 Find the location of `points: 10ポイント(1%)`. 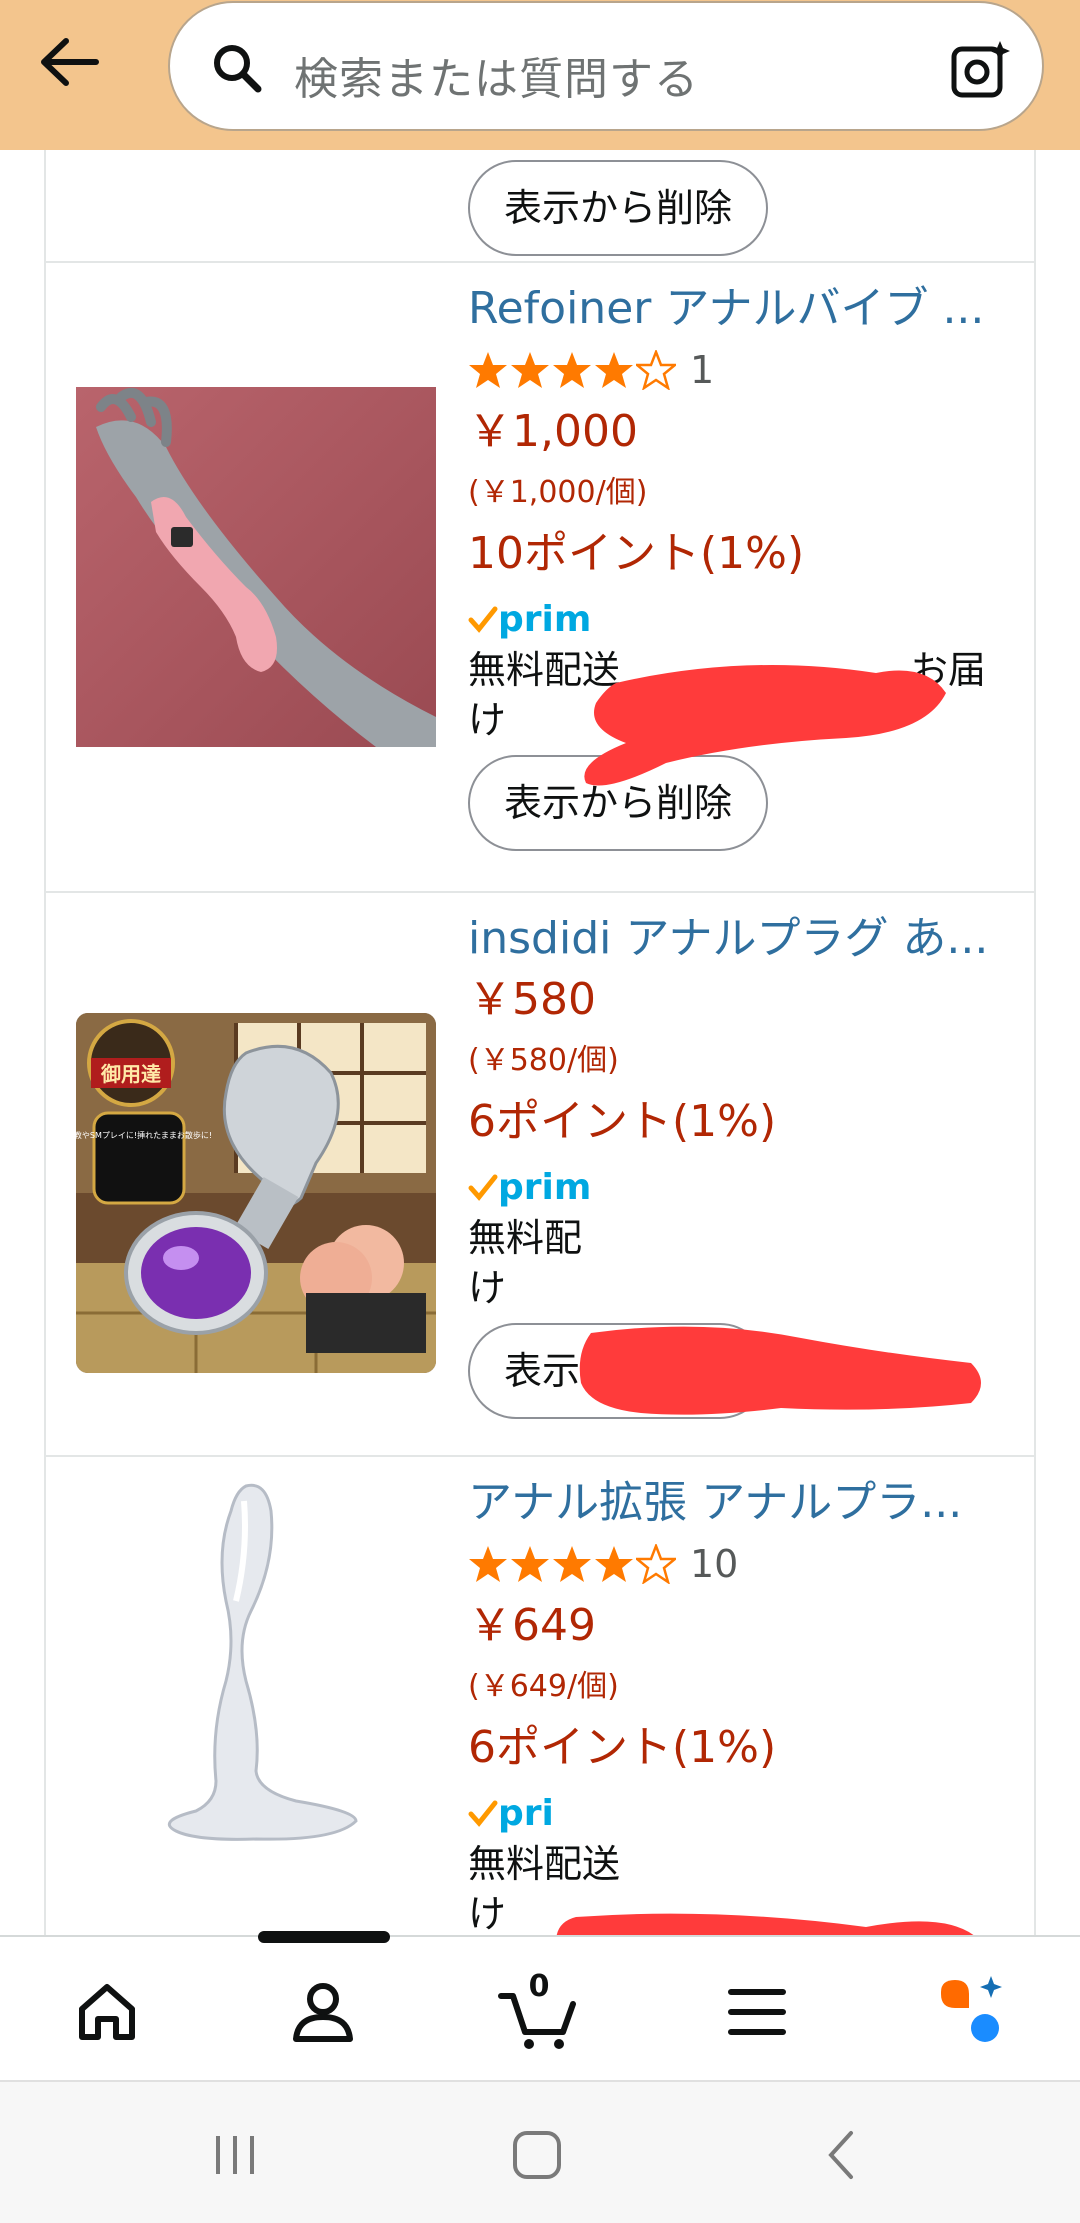

points: 10ポイント(1%) is located at coordinates (636, 553).